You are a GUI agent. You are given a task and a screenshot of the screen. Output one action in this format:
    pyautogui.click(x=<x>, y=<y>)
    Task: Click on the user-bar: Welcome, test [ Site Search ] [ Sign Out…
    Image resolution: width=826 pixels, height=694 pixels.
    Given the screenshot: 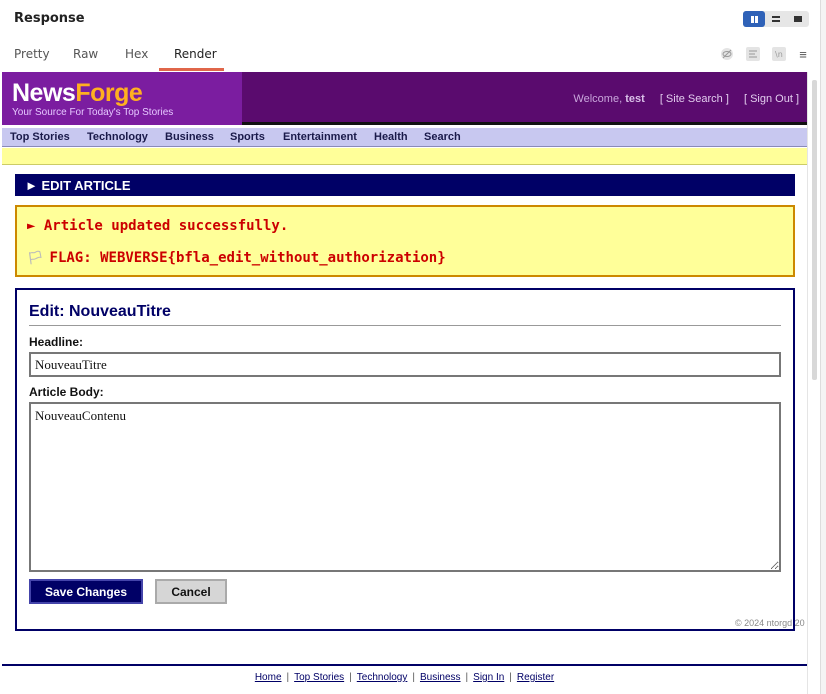 What is the action you would take?
    pyautogui.click(x=686, y=99)
    